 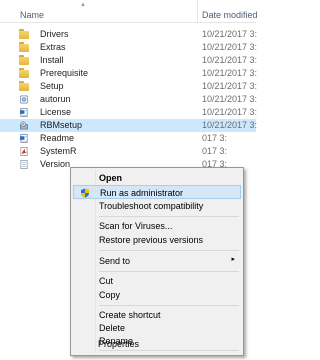 I want to click on file-row-drivers: Drivers 10/21/2017 3:, so click(x=129, y=34).